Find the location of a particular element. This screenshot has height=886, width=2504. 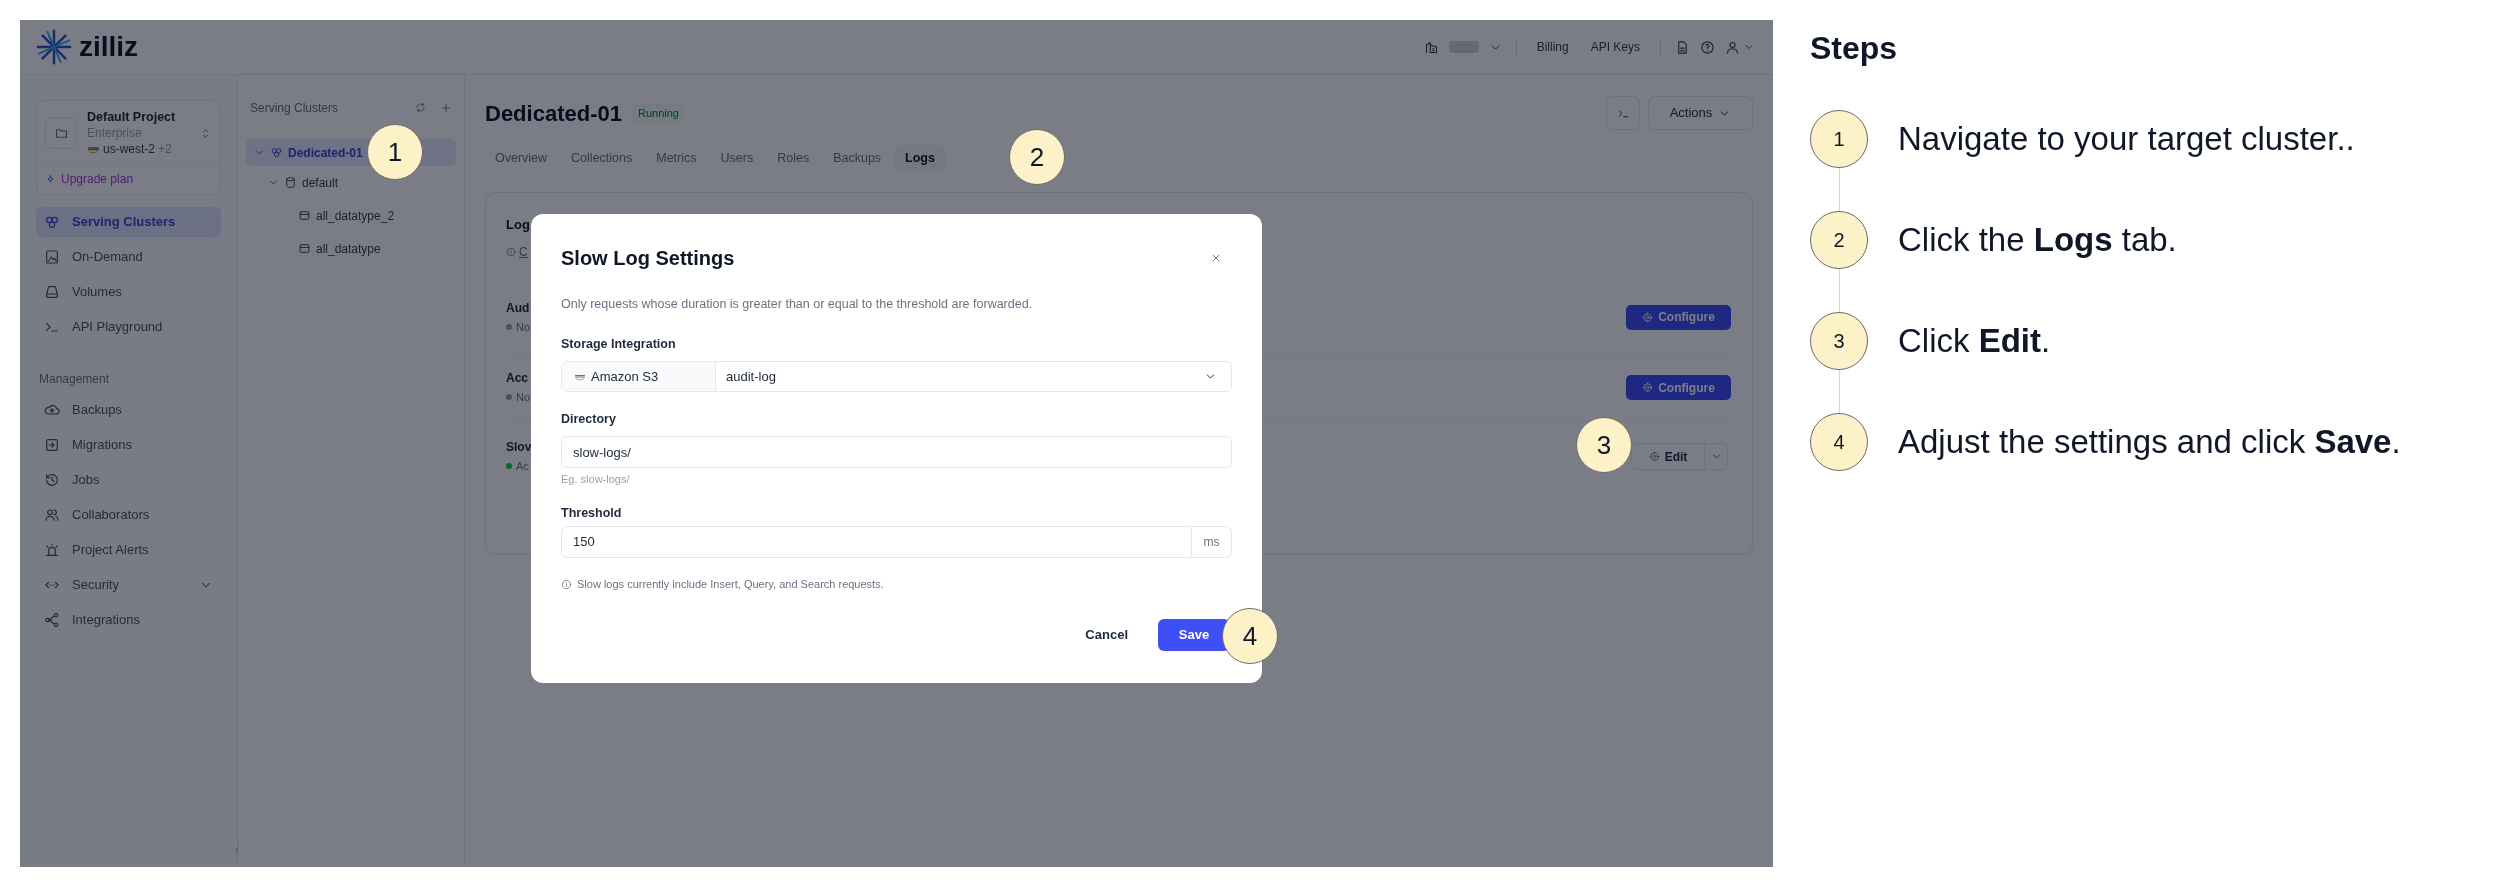

siren-icon is located at coordinates (52, 550).